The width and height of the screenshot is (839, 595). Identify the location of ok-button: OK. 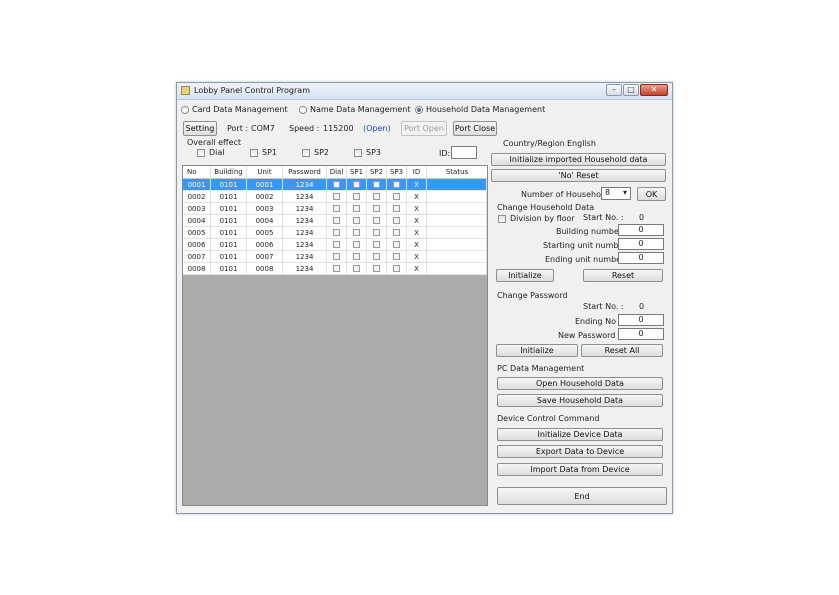
(651, 194).